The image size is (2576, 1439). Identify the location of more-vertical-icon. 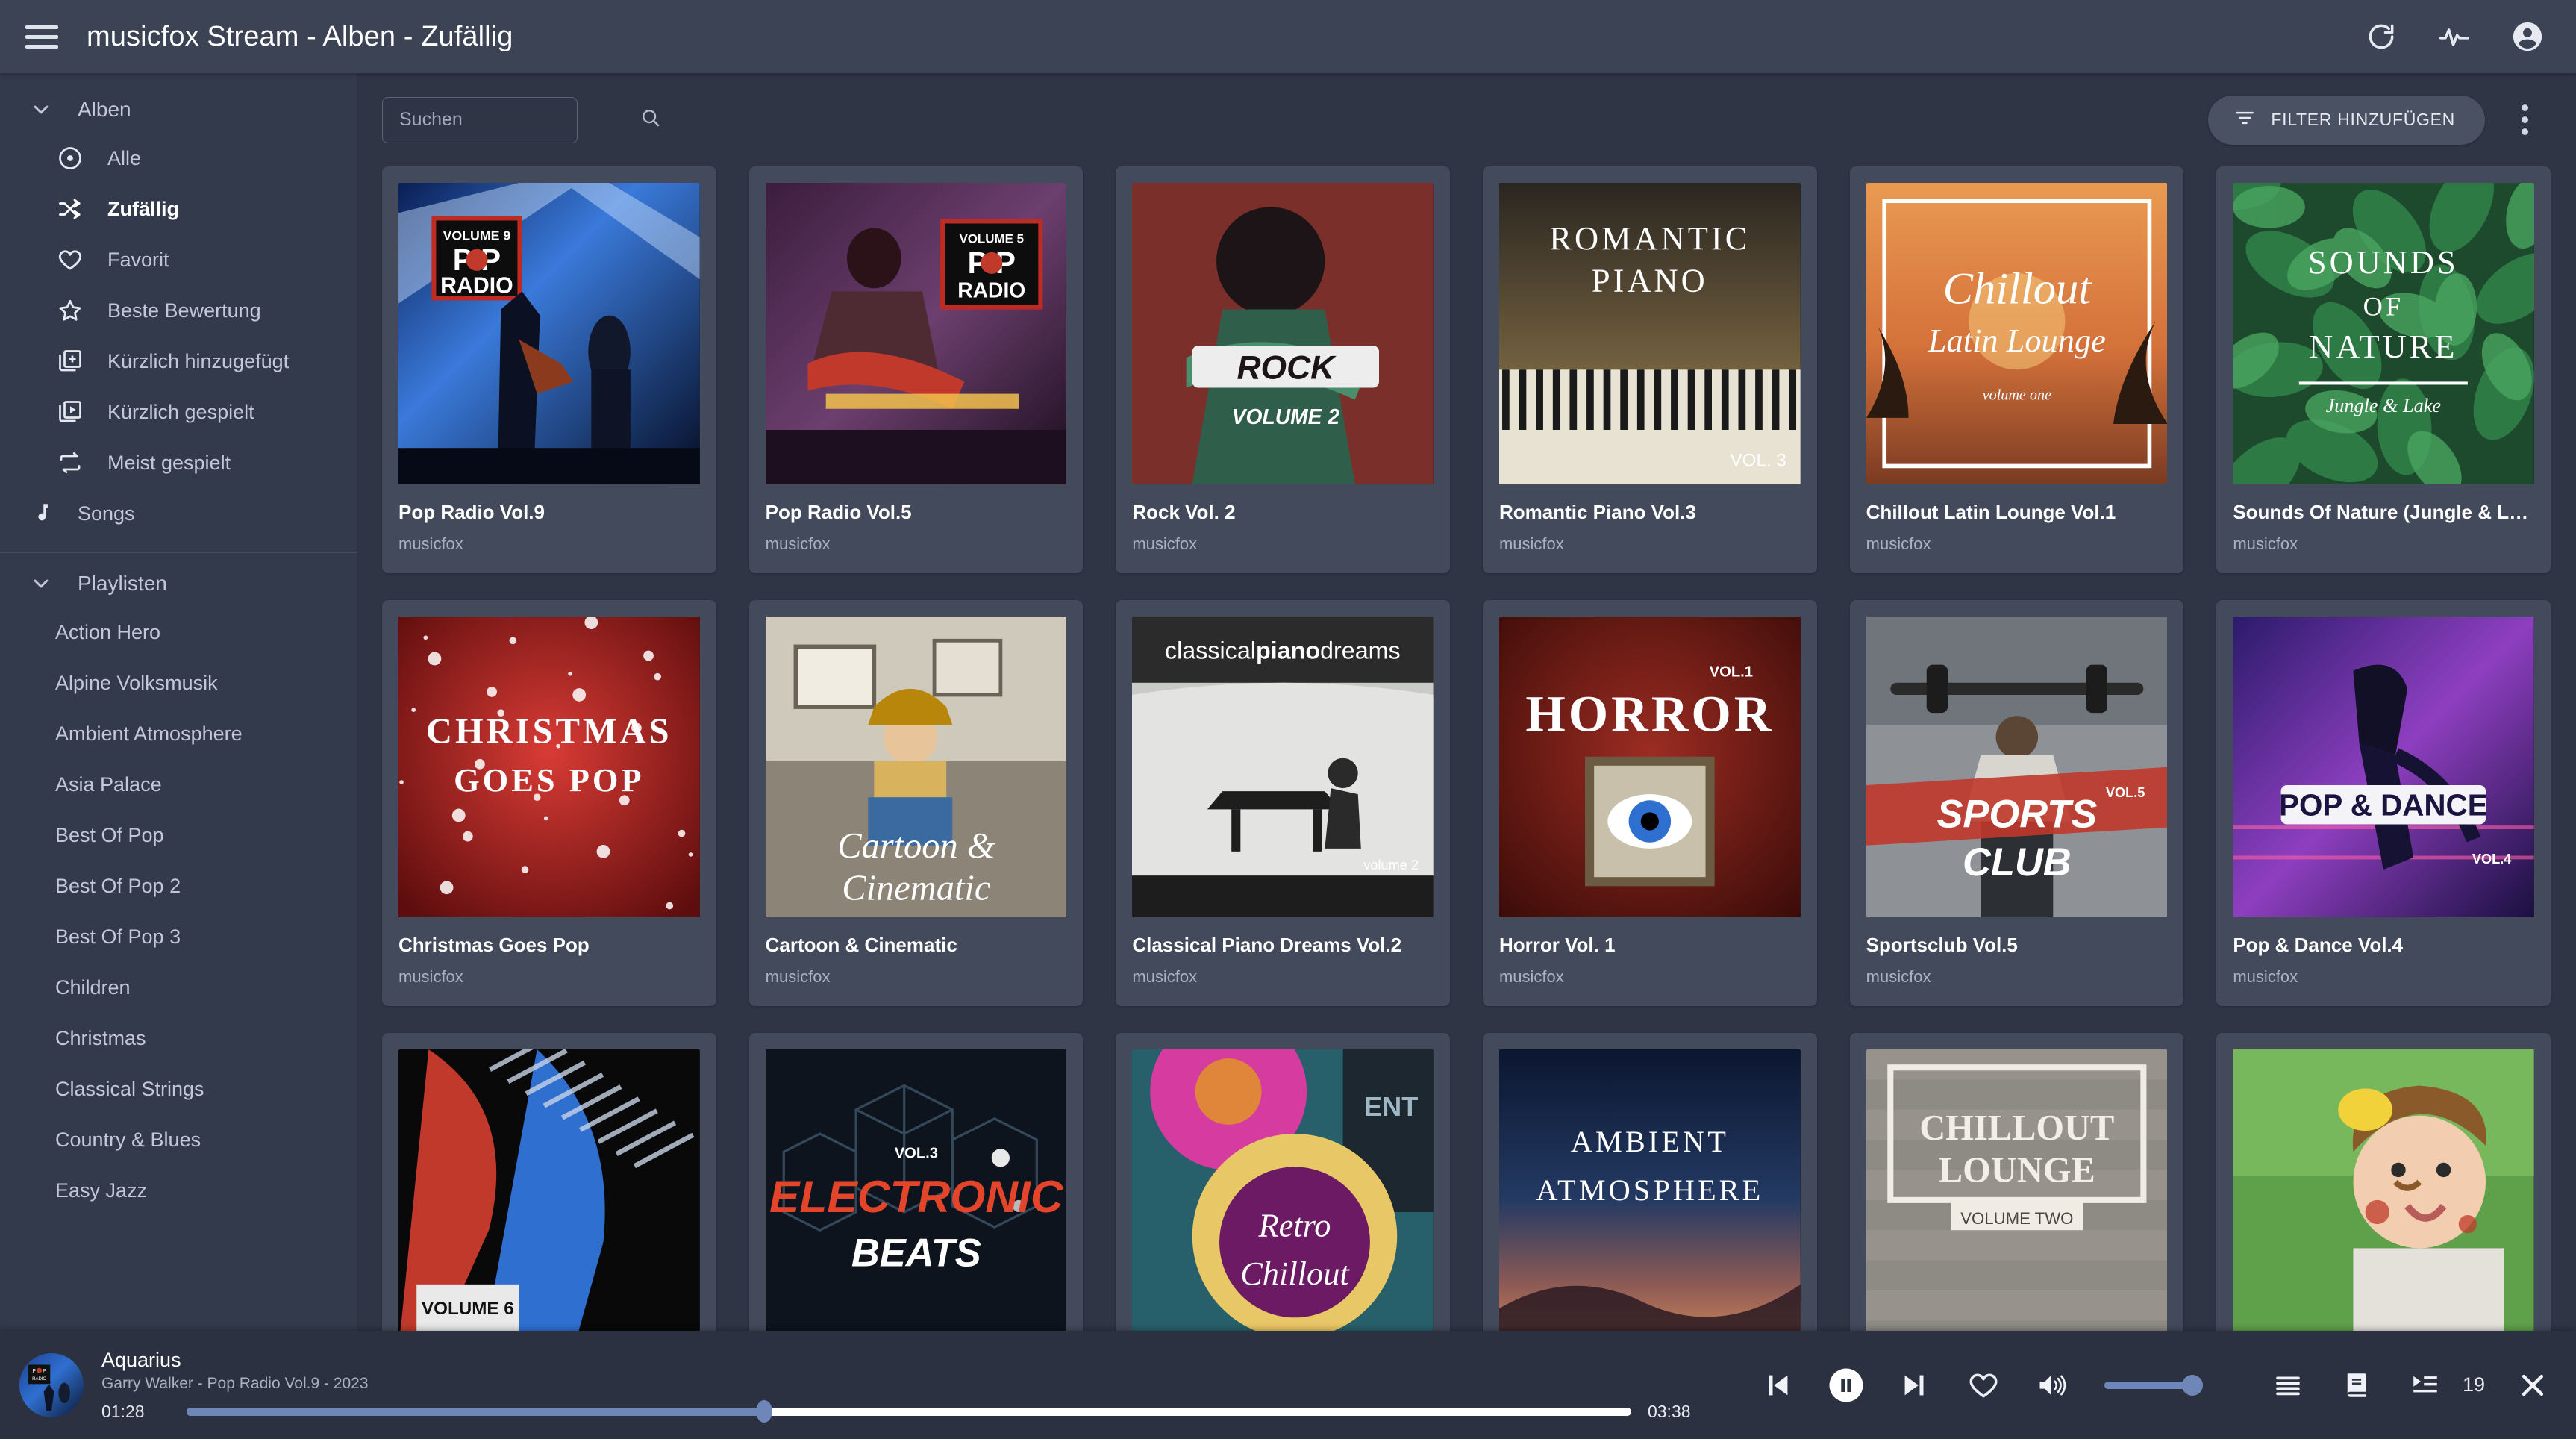
(2524, 120).